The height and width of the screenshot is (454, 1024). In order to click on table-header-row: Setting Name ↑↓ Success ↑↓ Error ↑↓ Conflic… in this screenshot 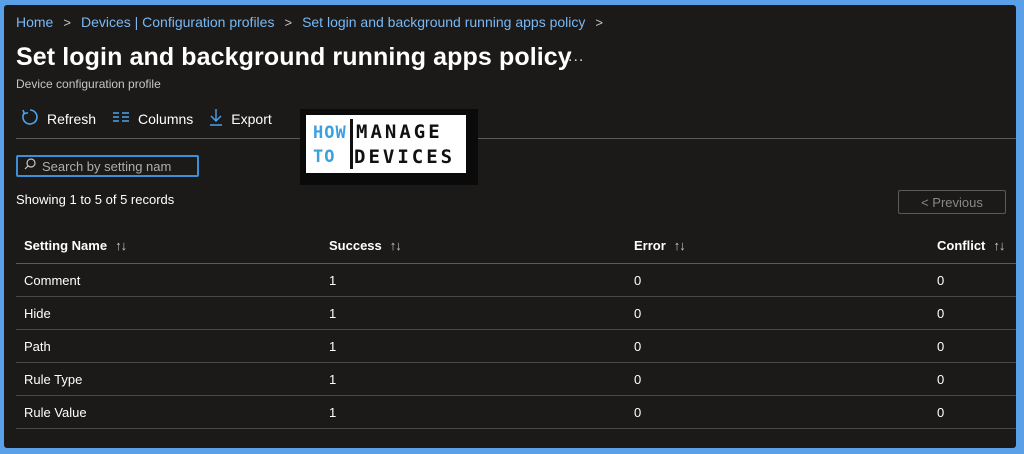, I will do `click(516, 245)`.